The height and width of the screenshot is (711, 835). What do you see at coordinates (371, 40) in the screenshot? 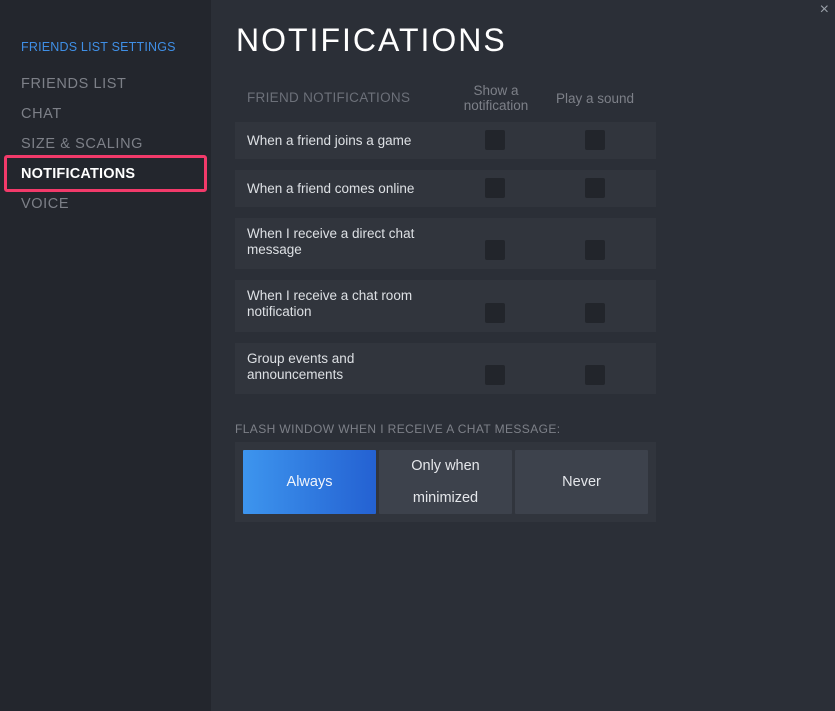
I see `page-title: NOTIFICATIONS` at bounding box center [371, 40].